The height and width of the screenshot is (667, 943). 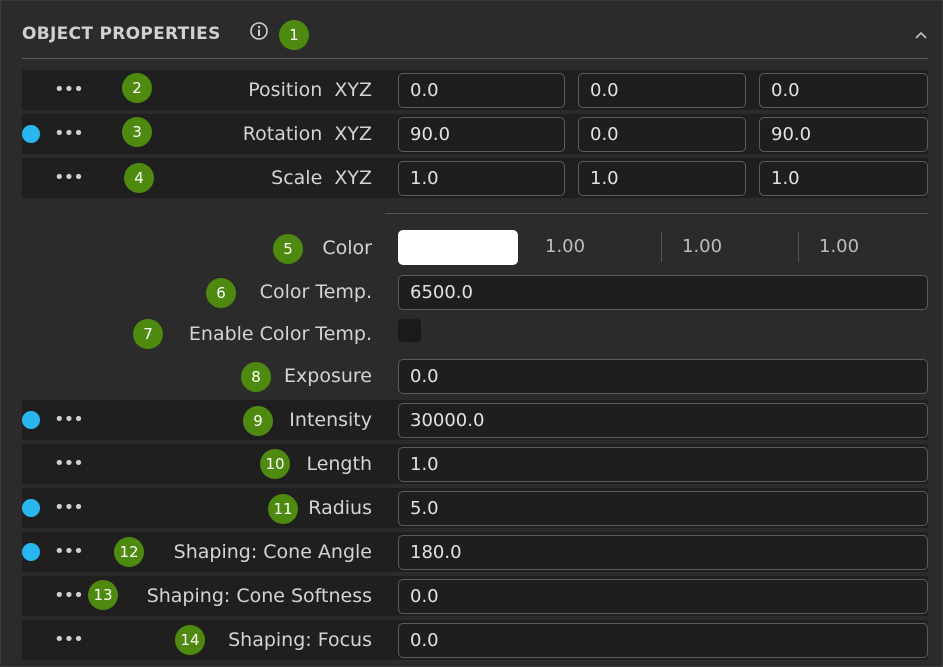 What do you see at coordinates (347, 248) in the screenshot?
I see `color-label: Color` at bounding box center [347, 248].